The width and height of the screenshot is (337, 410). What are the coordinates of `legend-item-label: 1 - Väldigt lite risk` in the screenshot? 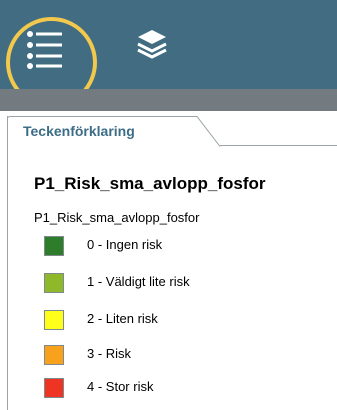 It's located at (138, 281).